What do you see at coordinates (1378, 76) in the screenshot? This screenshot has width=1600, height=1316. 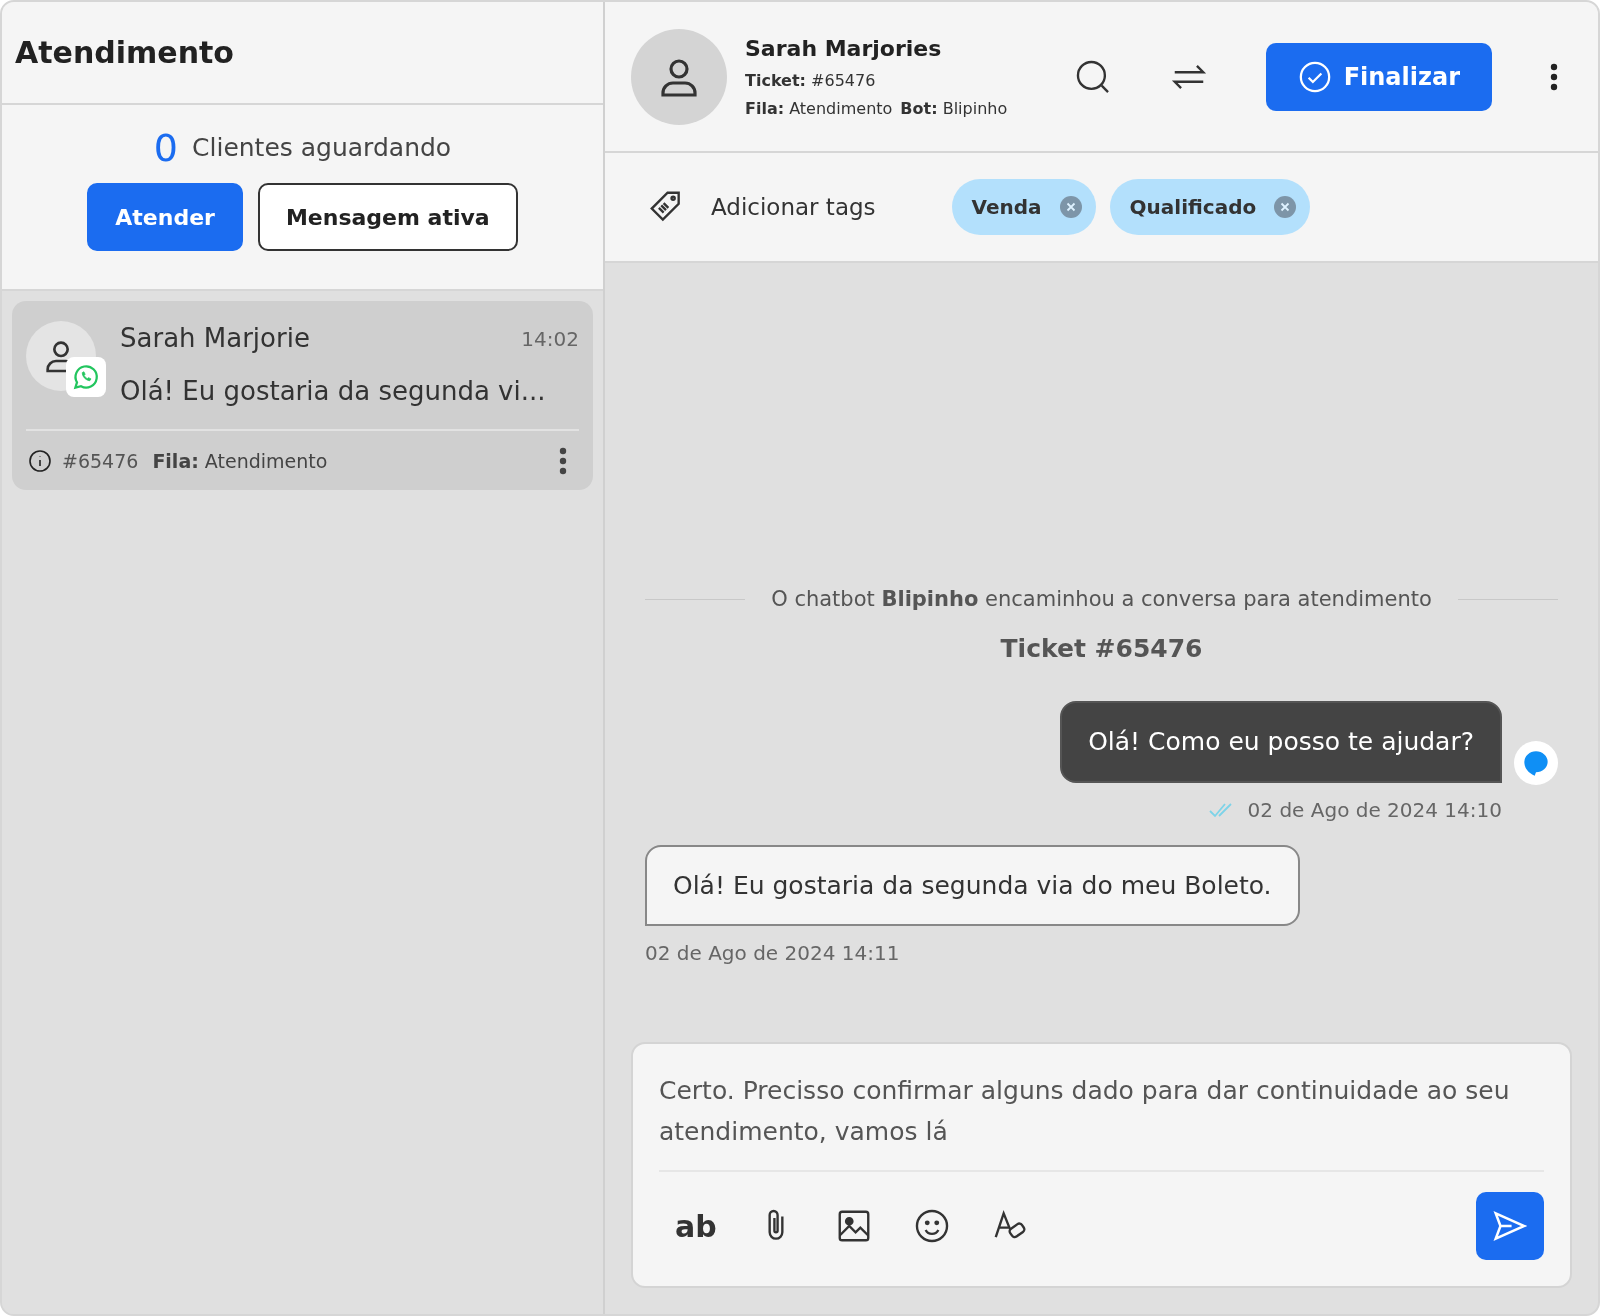 I see `finish-button: Finalizar` at bounding box center [1378, 76].